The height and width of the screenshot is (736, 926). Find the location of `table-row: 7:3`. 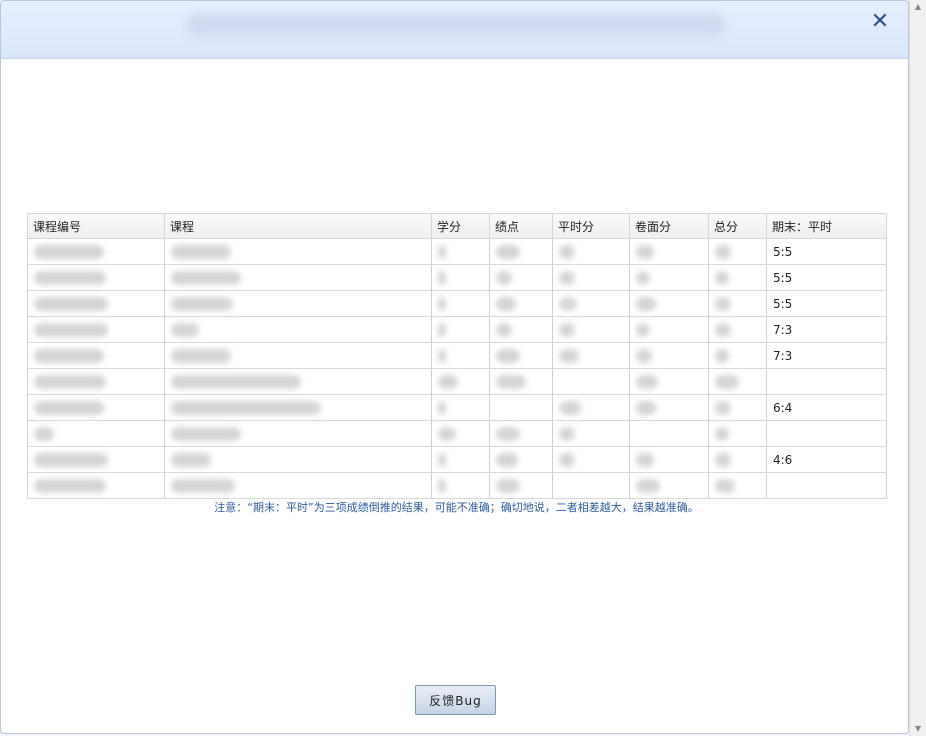

table-row: 7:3 is located at coordinates (457, 355).